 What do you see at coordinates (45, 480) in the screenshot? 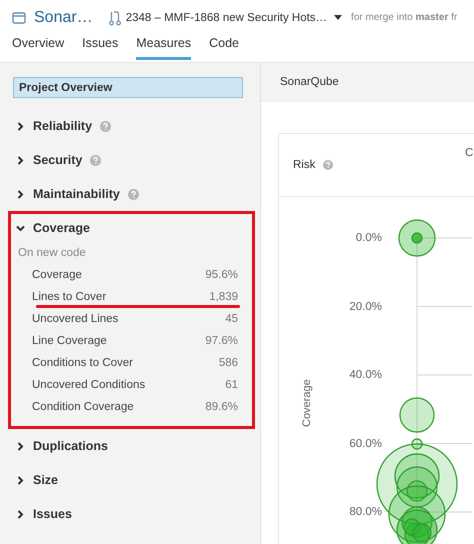
I see `category-label: Size` at bounding box center [45, 480].